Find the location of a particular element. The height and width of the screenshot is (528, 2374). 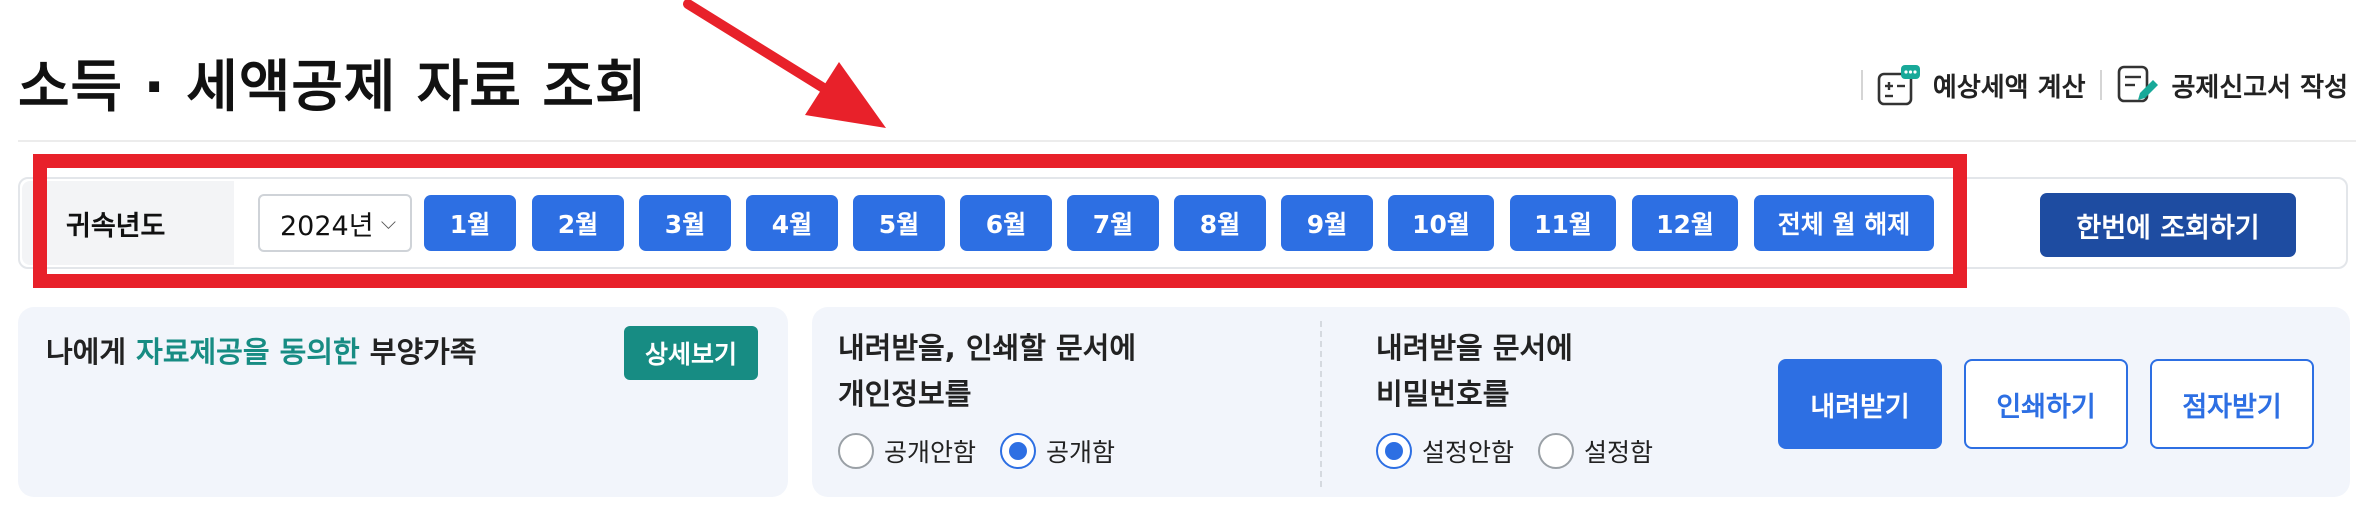

password-radio-set-label: 설정함 is located at coordinates (1619, 452).